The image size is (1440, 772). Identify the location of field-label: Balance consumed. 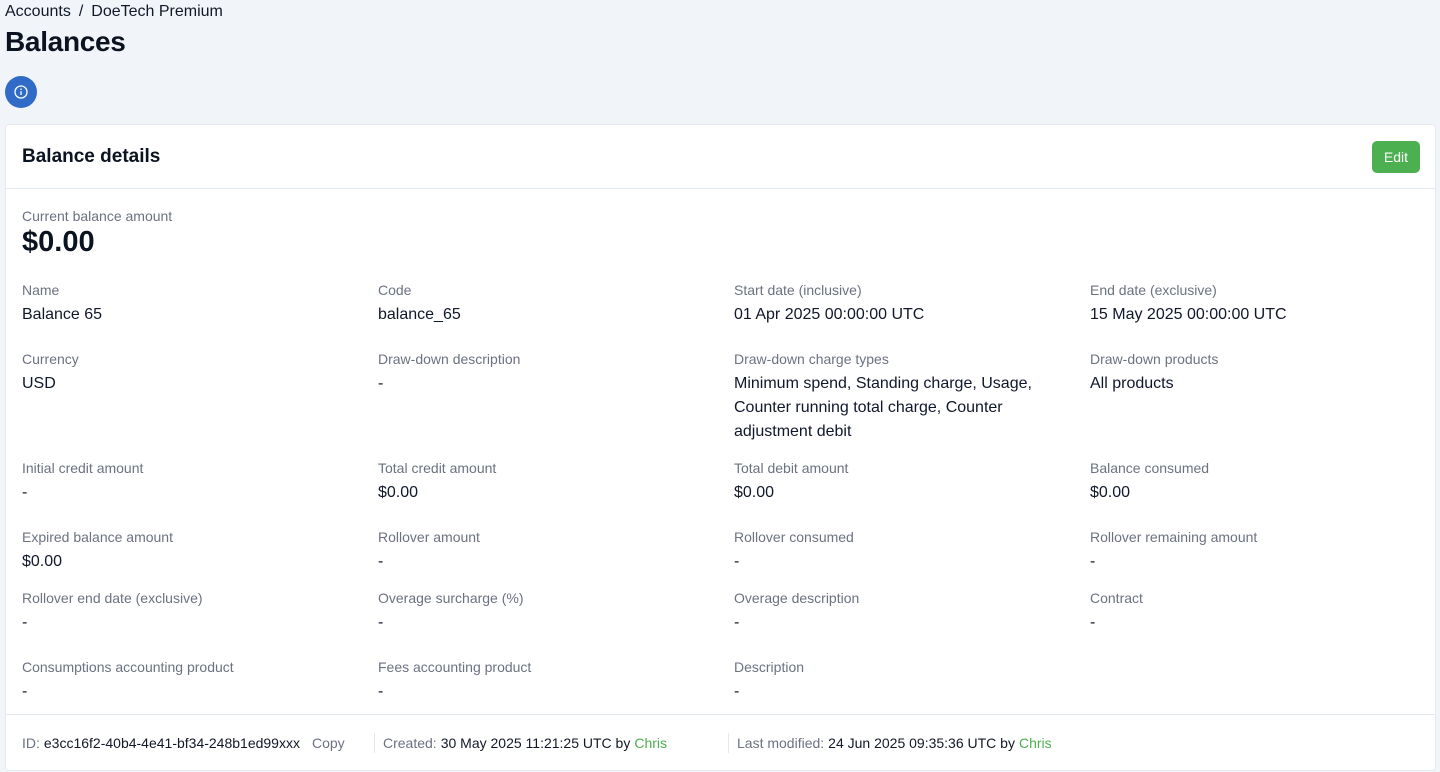
(1150, 468).